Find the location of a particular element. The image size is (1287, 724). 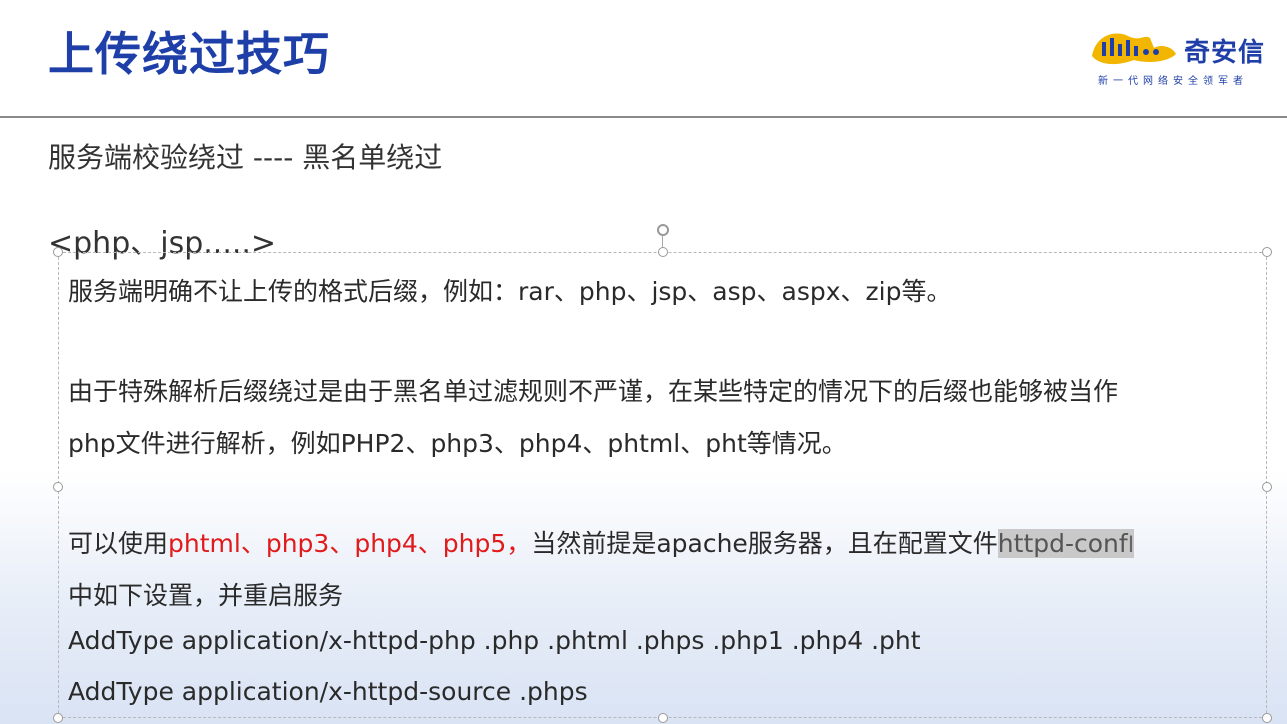

selected-text-value: httpd-conf is located at coordinates (1062, 543).